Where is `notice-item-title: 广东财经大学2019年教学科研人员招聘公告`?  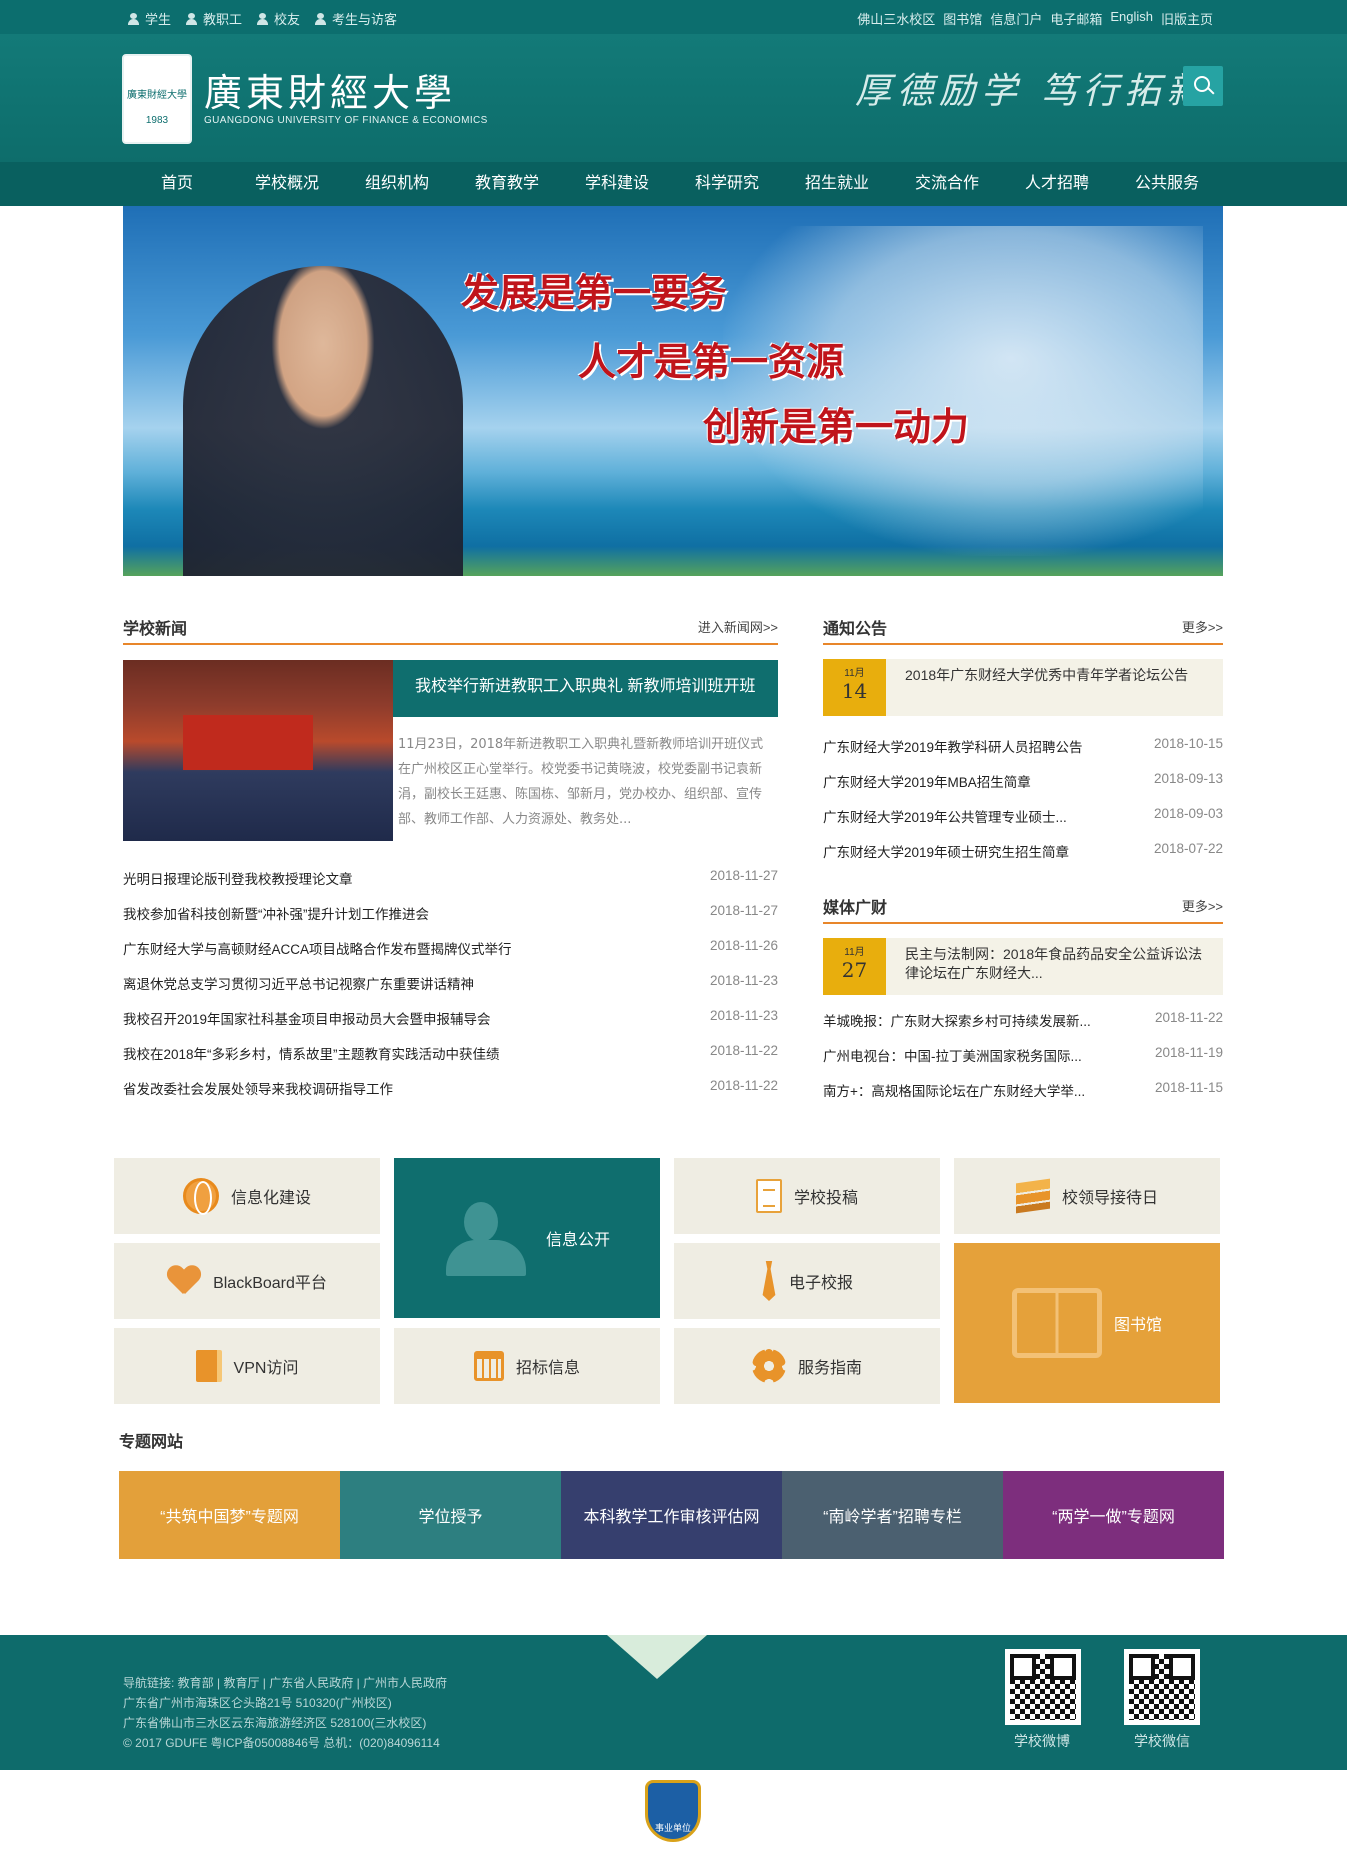 notice-item-title: 广东财经大学2019年教学科研人员招聘公告 is located at coordinates (953, 753).